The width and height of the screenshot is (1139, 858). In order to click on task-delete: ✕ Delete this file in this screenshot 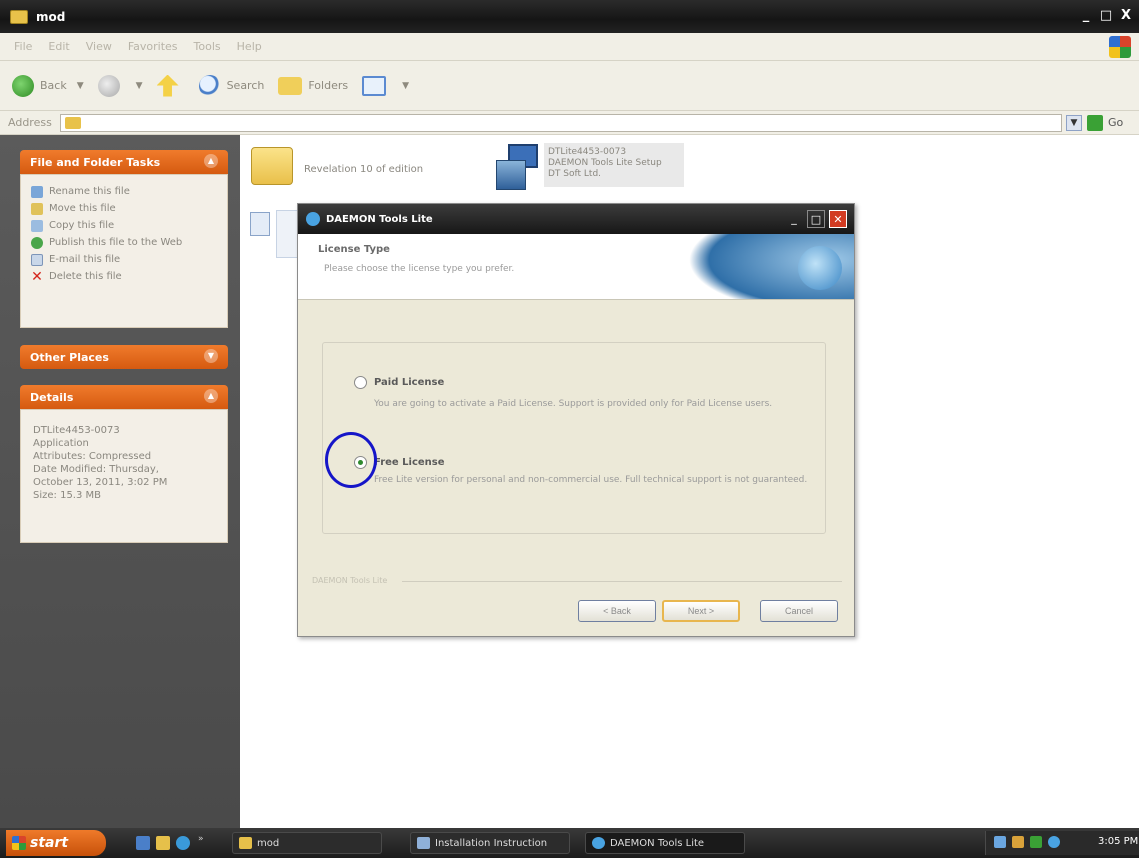, I will do `click(124, 276)`.